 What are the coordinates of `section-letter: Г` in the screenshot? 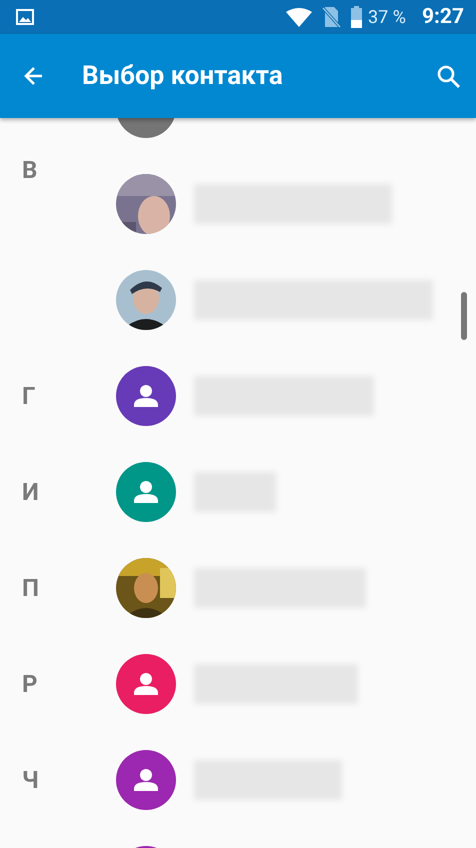 It's located at (29, 396).